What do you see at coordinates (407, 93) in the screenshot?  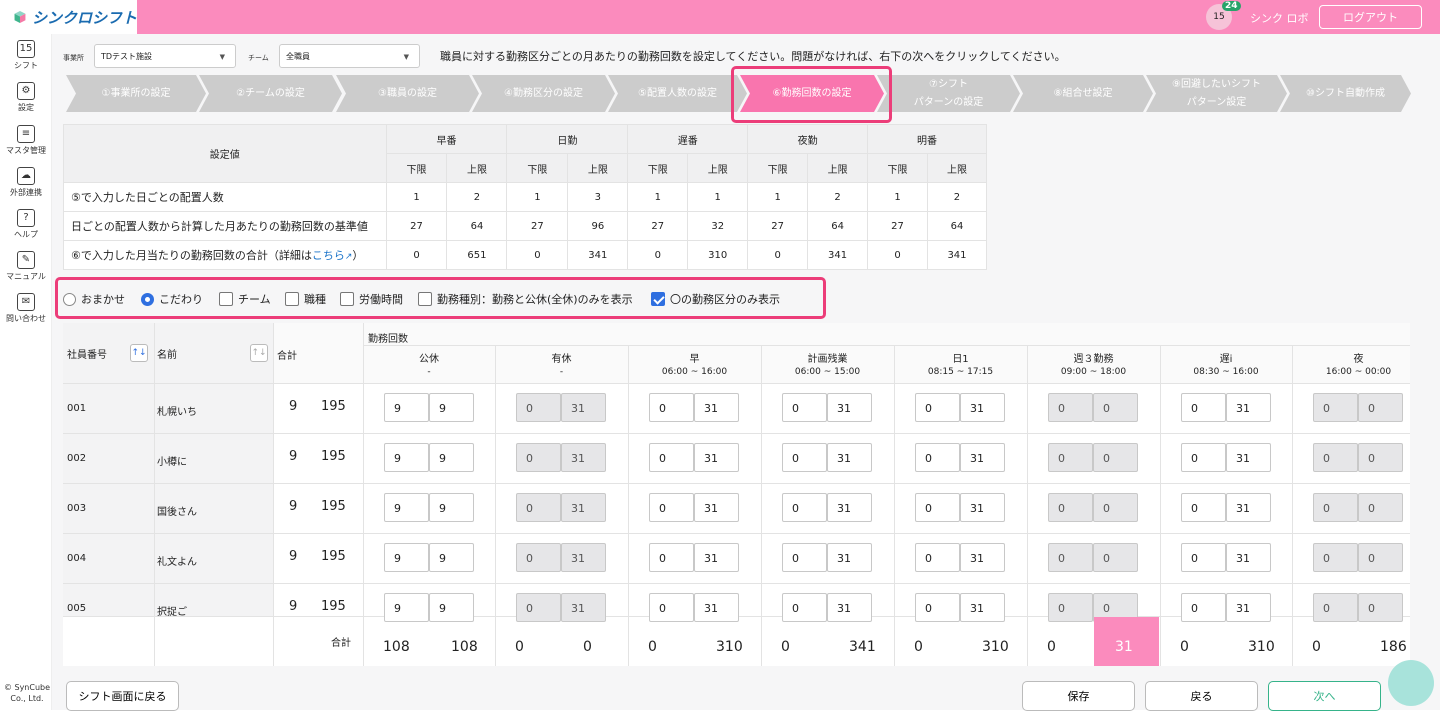 I see `step-3: ③職員の設定` at bounding box center [407, 93].